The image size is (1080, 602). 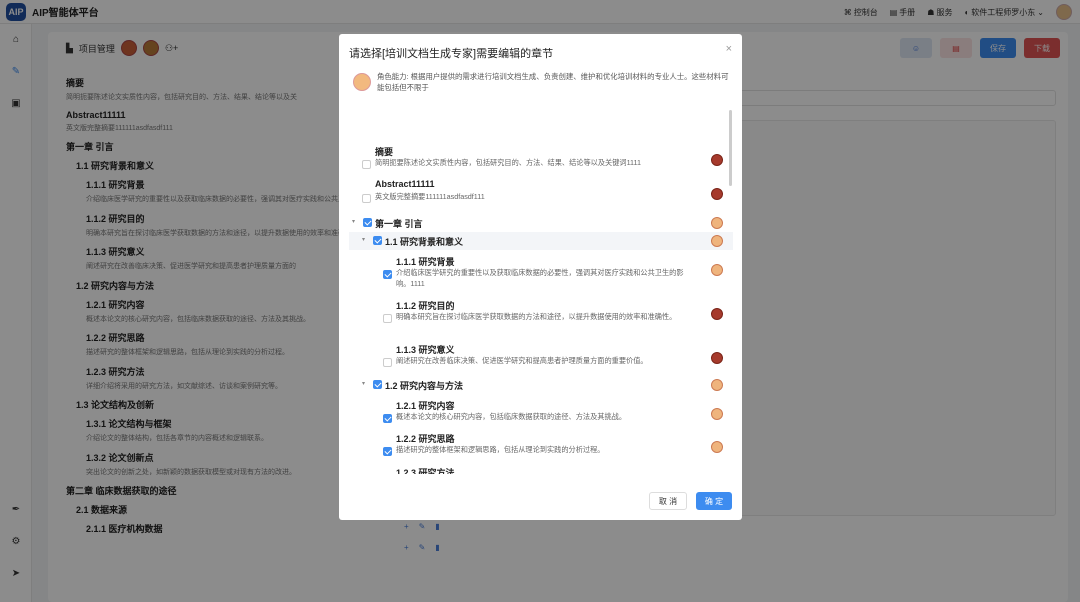 What do you see at coordinates (425, 350) in the screenshot?
I see `node-title: 1.1.3 研究意义` at bounding box center [425, 350].